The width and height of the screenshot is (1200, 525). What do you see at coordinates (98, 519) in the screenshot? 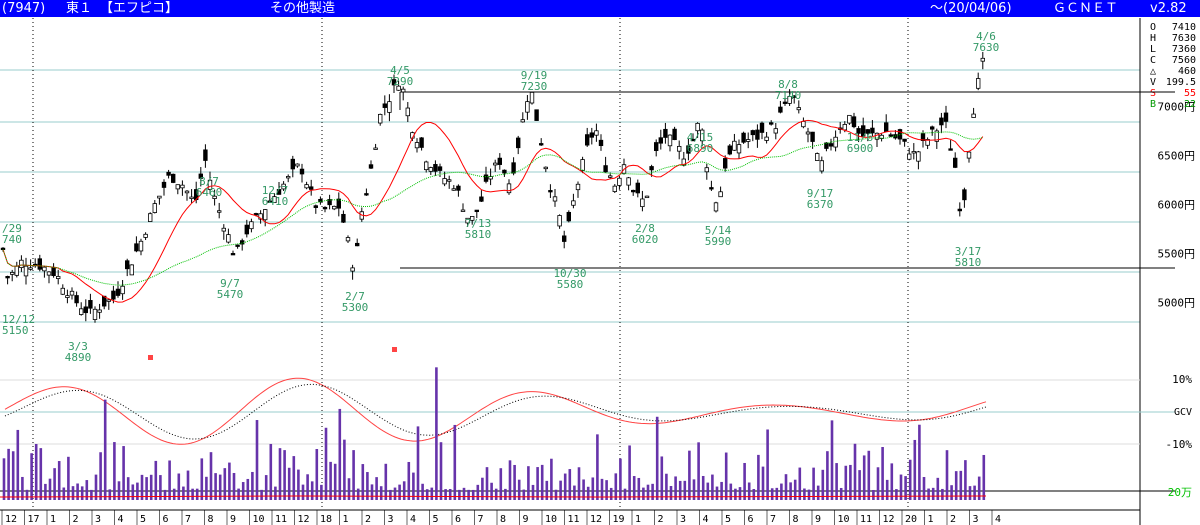
I see `x-tick-label: 3` at bounding box center [98, 519].